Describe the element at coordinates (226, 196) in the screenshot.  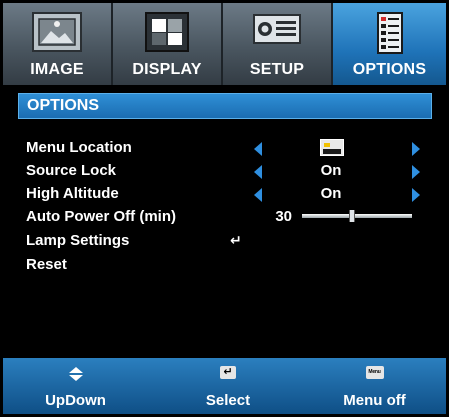
I see `high-altitude-row: High Altitude On` at that location.